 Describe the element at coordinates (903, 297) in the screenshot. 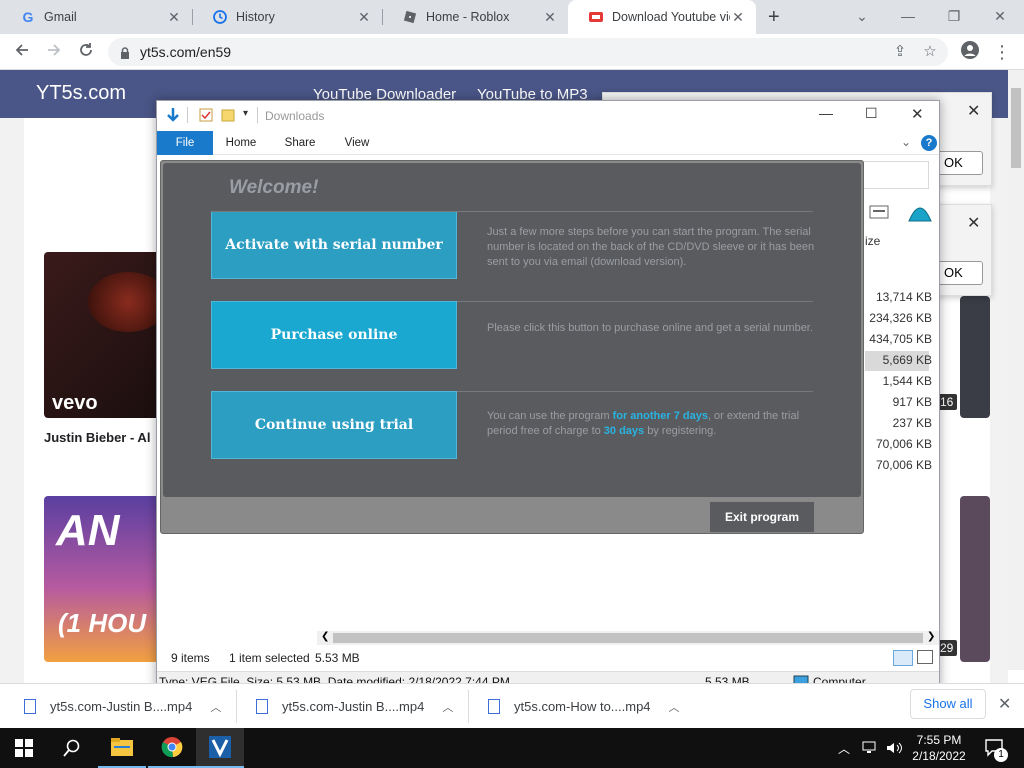

I see `file-size: 13,714 KB` at that location.